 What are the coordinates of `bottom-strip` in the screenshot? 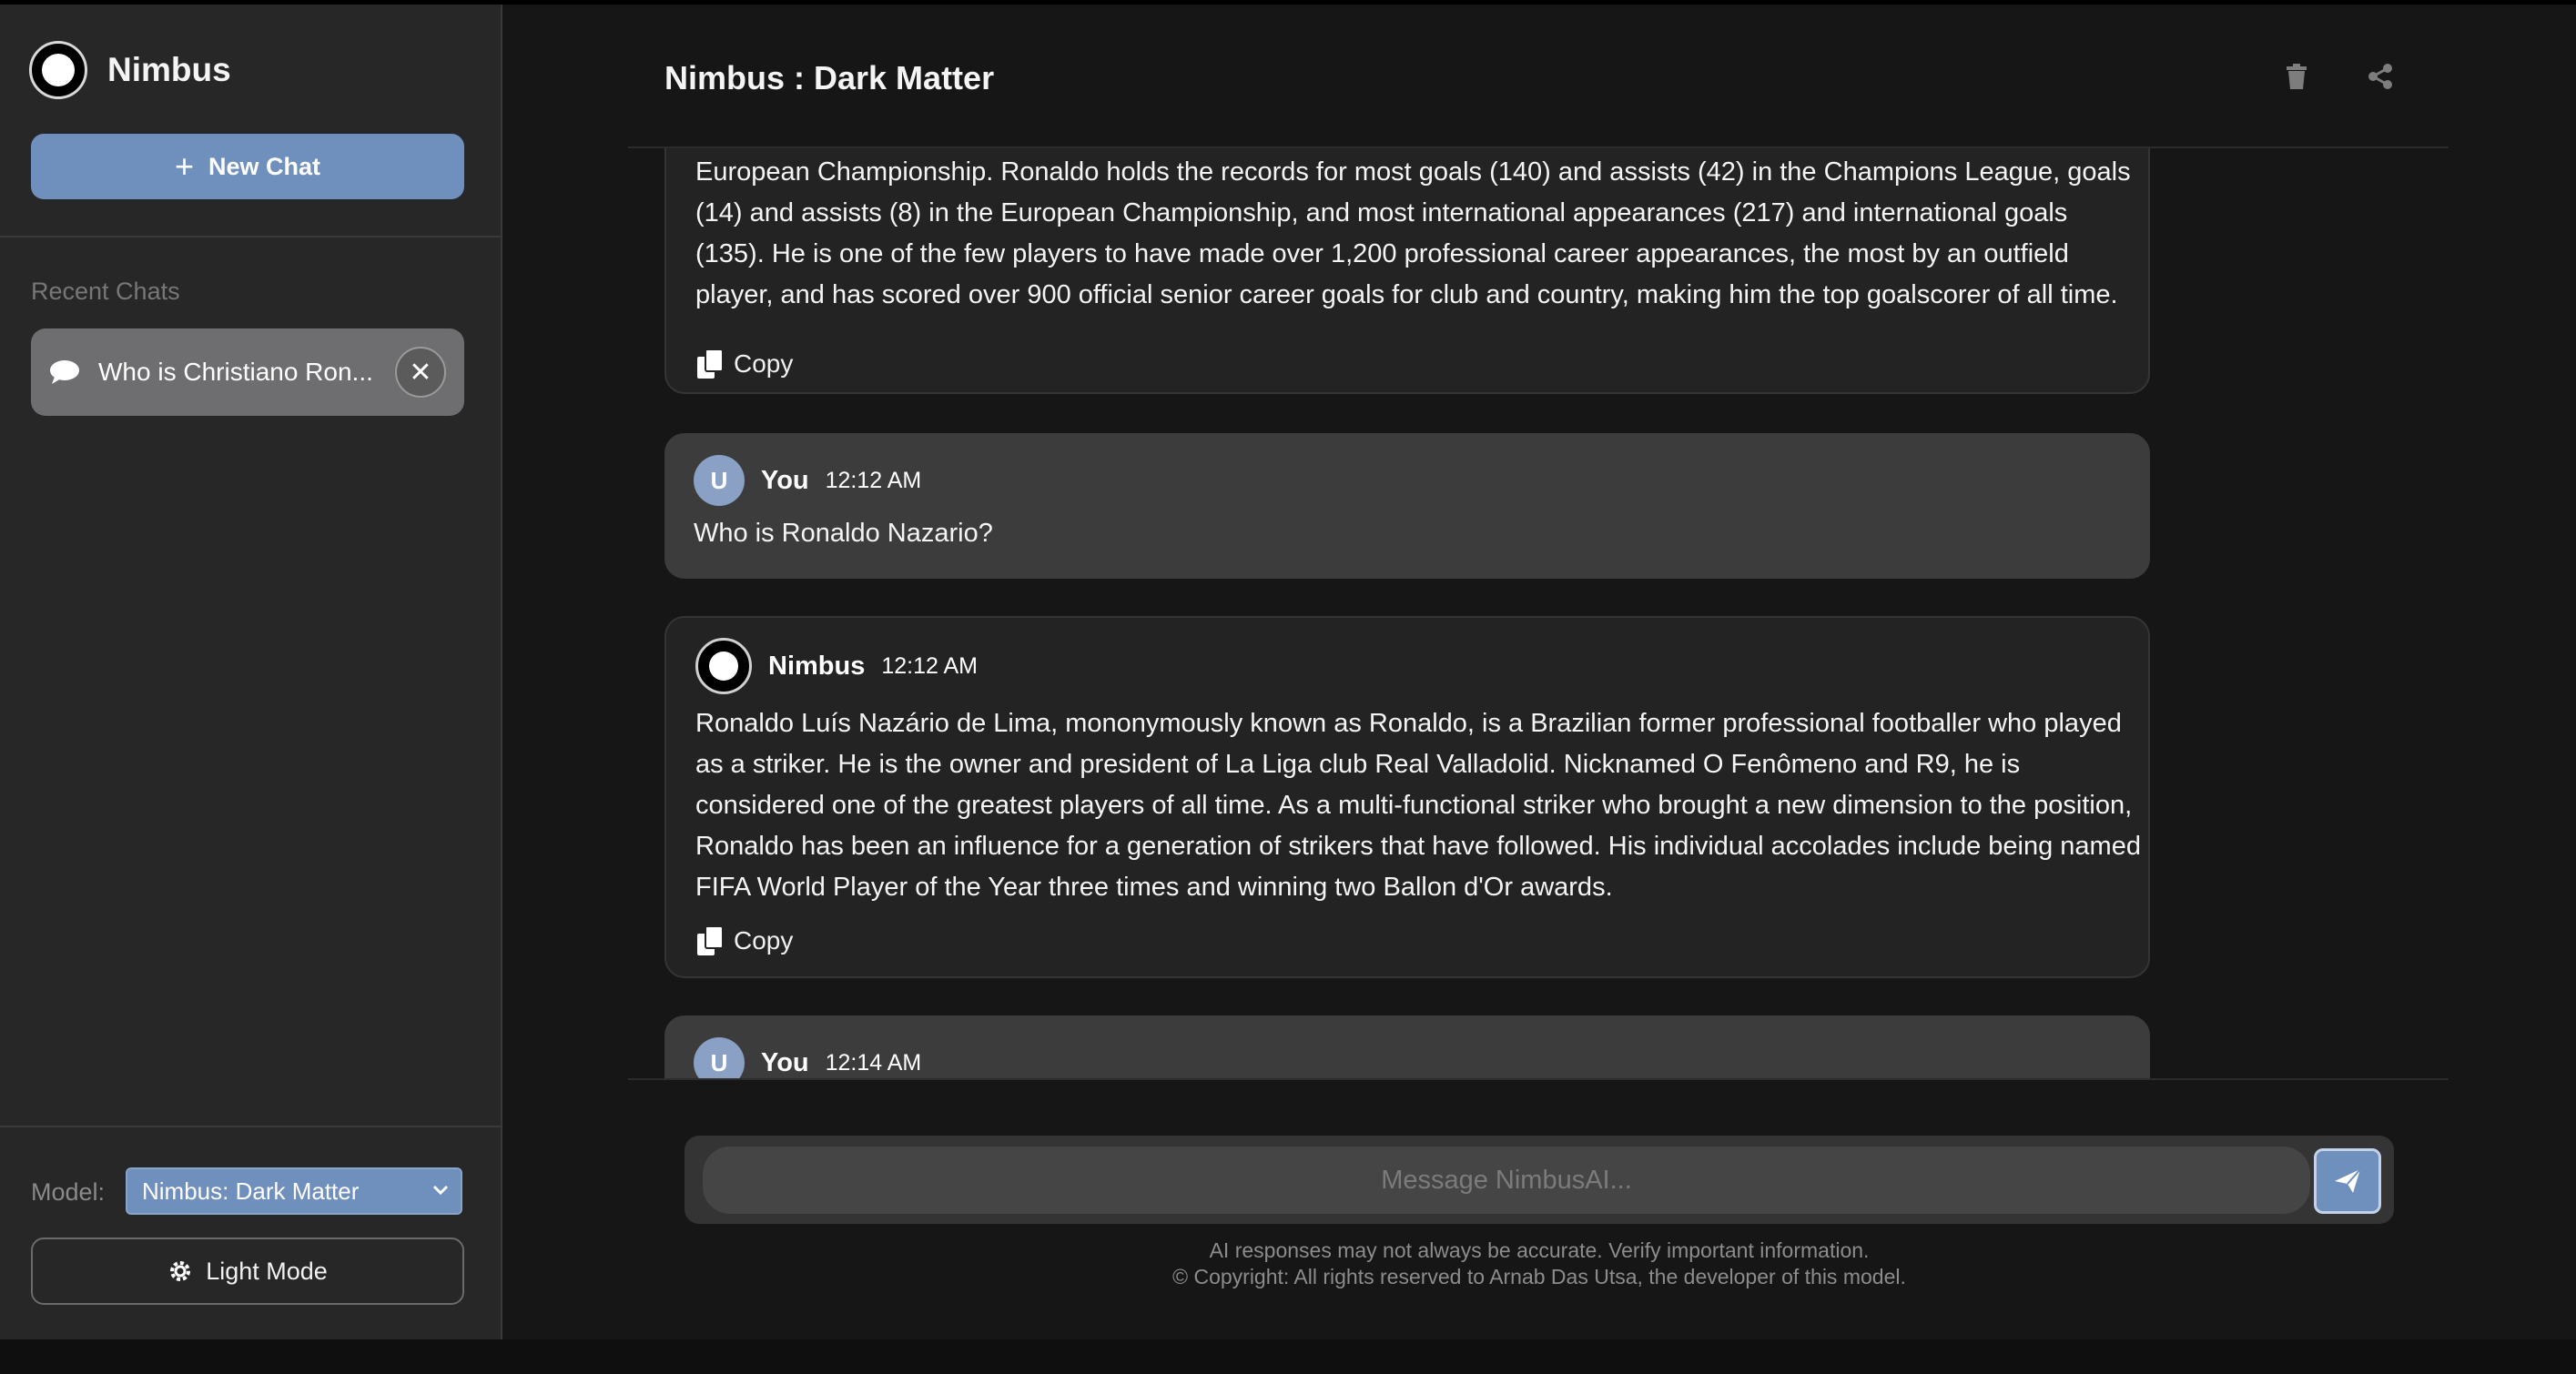 It's located at (1288, 1356).